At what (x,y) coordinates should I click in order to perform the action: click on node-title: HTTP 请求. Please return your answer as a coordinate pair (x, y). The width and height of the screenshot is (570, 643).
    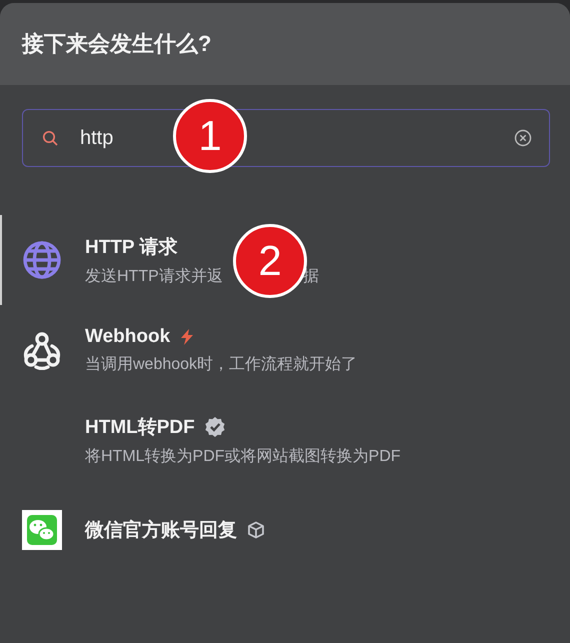
    Looking at the image, I should click on (131, 248).